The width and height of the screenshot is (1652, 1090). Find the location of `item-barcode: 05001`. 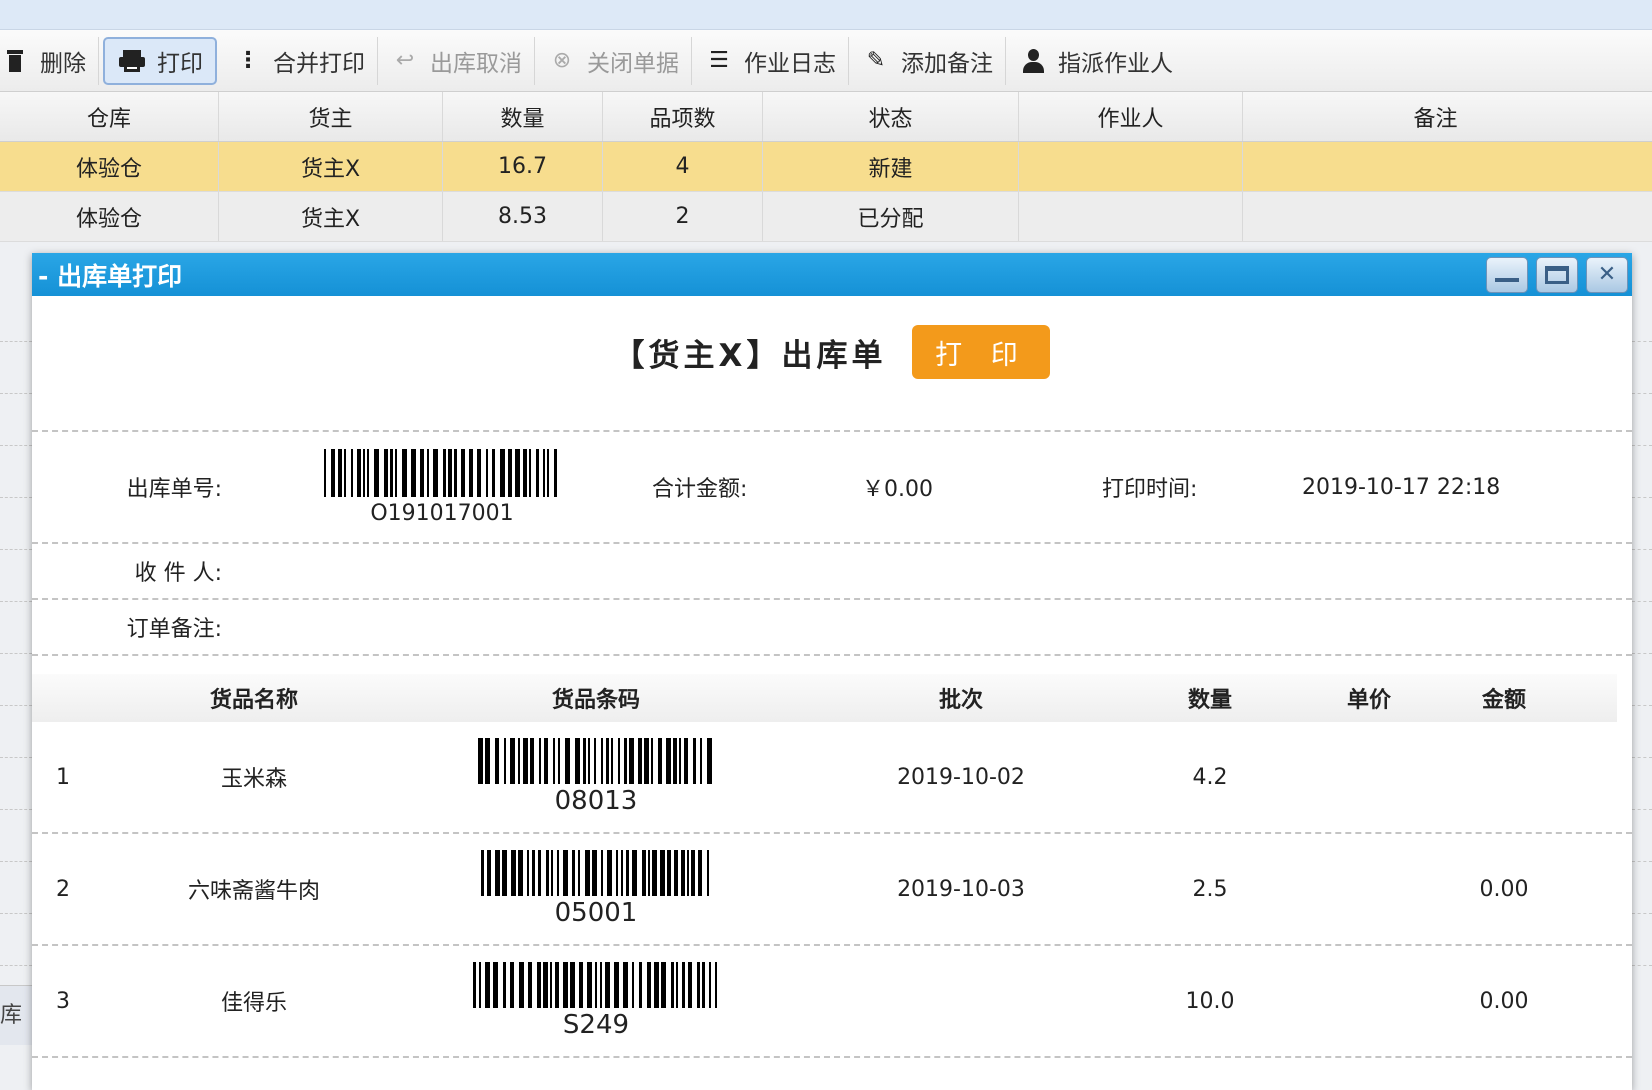

item-barcode: 05001 is located at coordinates (596, 889).